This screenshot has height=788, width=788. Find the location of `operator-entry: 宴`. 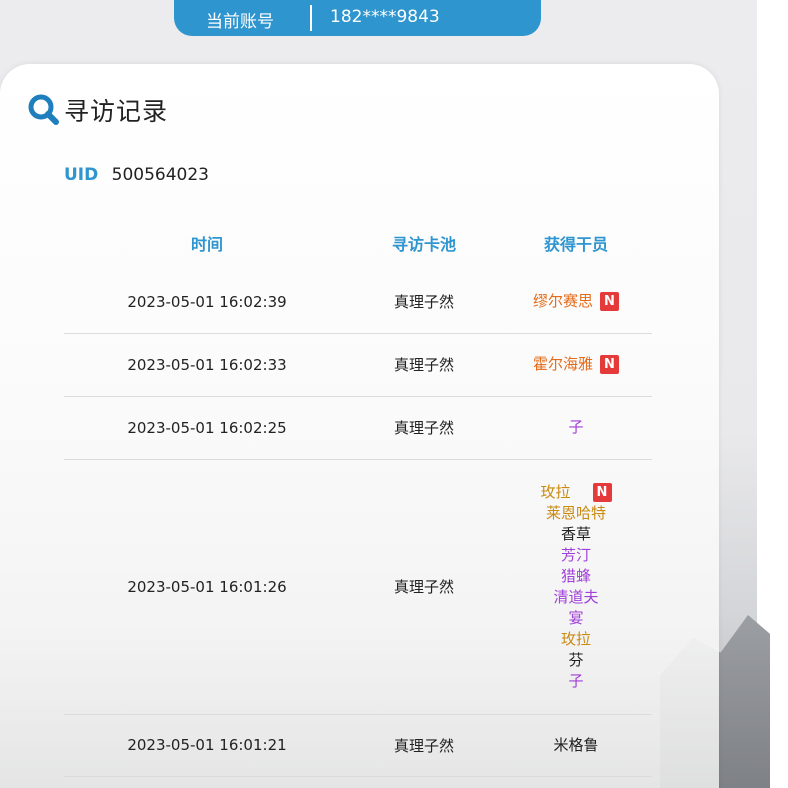

operator-entry: 宴 is located at coordinates (575, 618).